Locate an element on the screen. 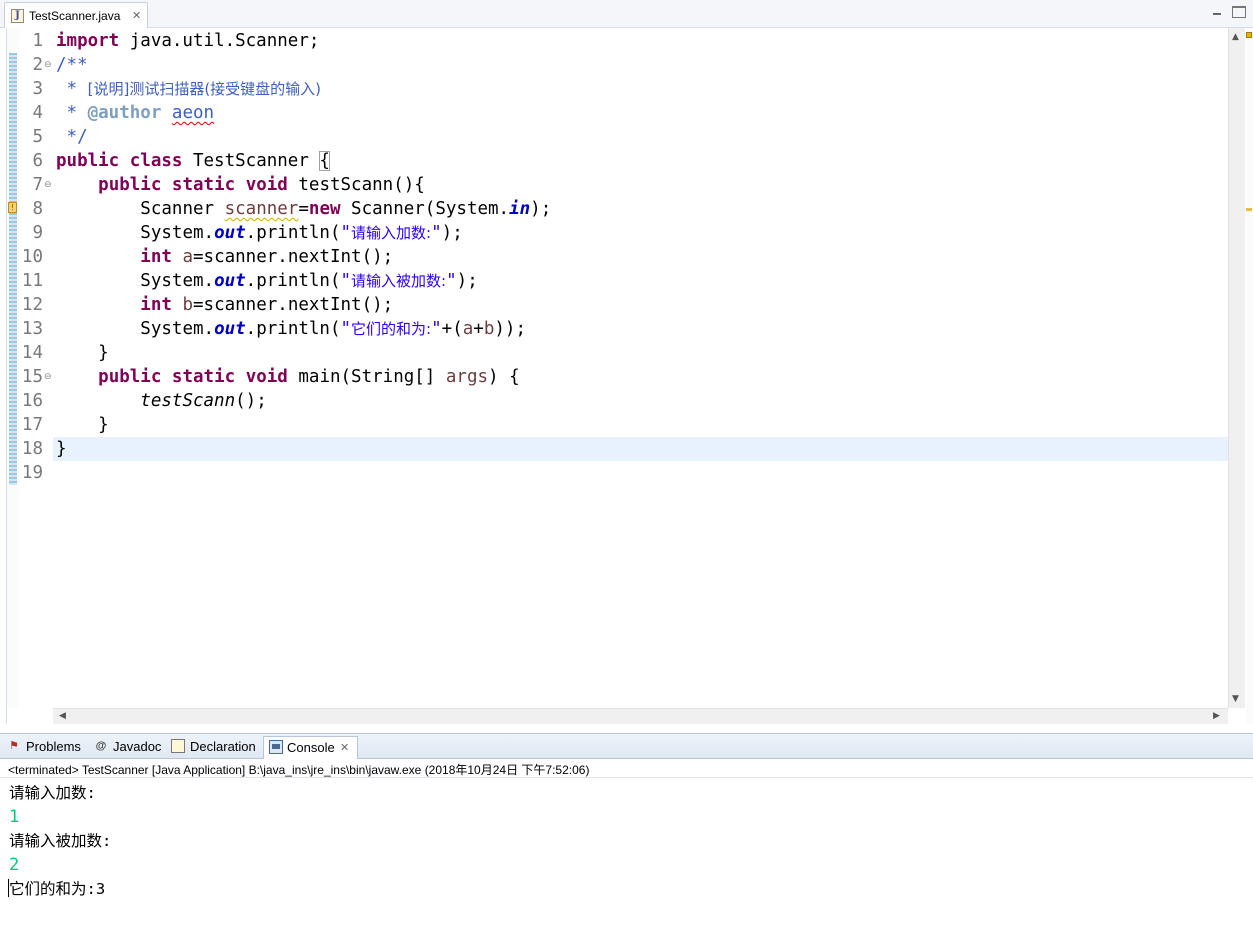 Image resolution: width=1253 pixels, height=931 pixels. tab-console: Console ✕ is located at coordinates (310, 747).